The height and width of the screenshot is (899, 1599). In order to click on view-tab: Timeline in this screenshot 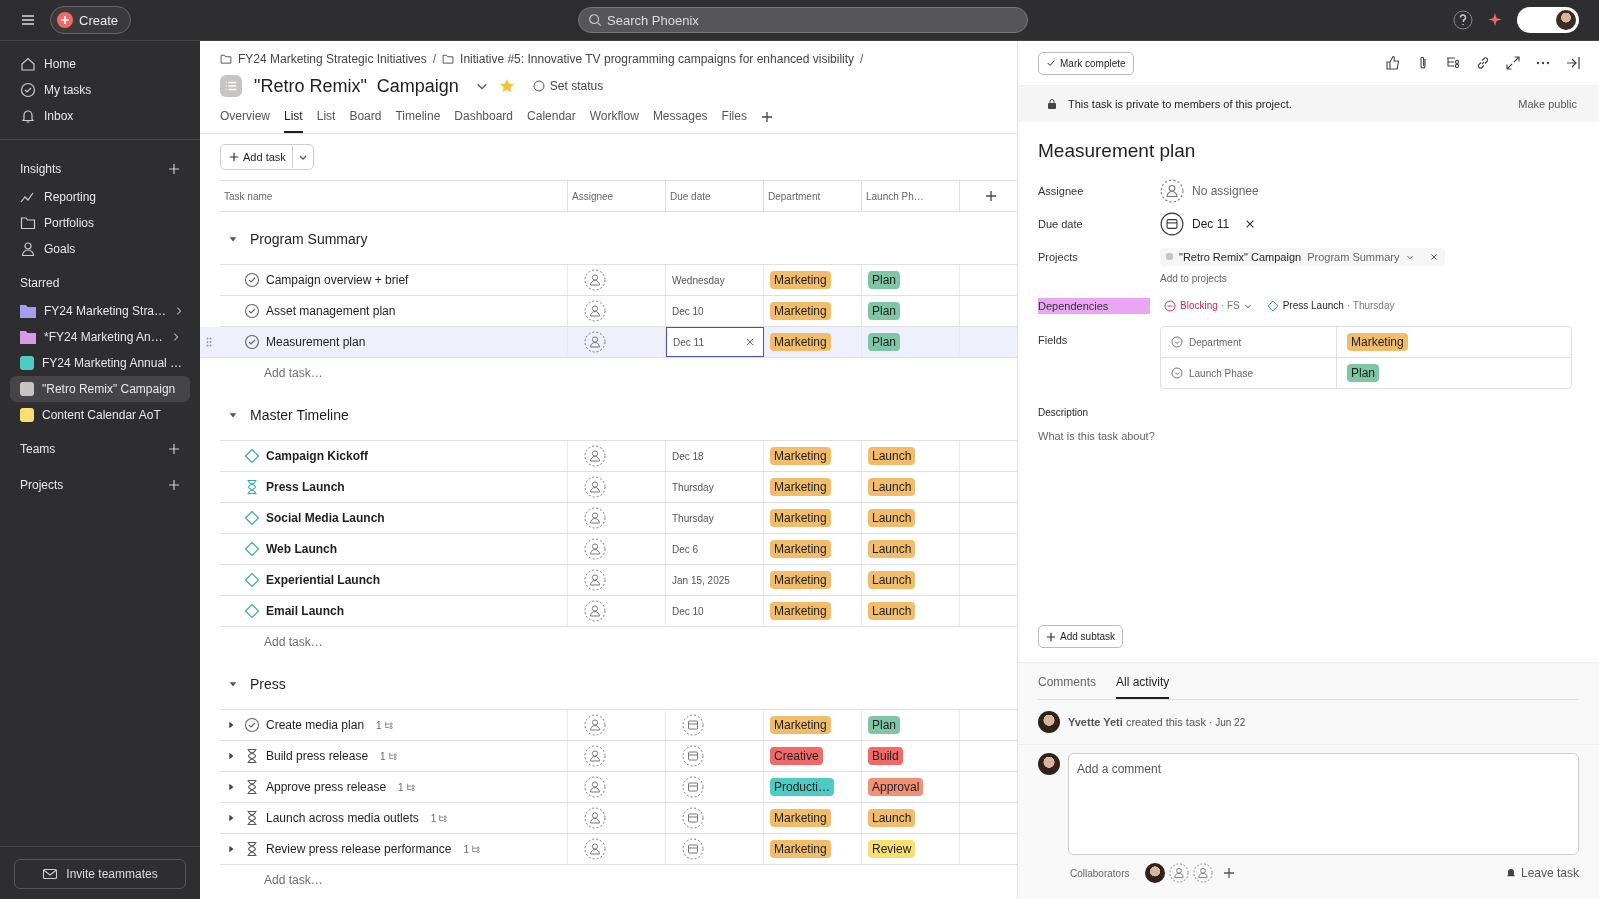, I will do `click(418, 121)`.